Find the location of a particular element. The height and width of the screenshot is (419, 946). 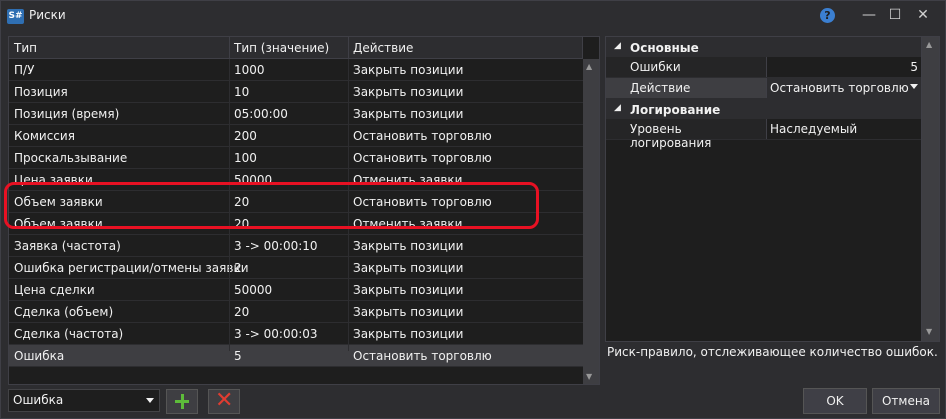

grid-header: Тип Тип (значение) Действие is located at coordinates (296, 48).